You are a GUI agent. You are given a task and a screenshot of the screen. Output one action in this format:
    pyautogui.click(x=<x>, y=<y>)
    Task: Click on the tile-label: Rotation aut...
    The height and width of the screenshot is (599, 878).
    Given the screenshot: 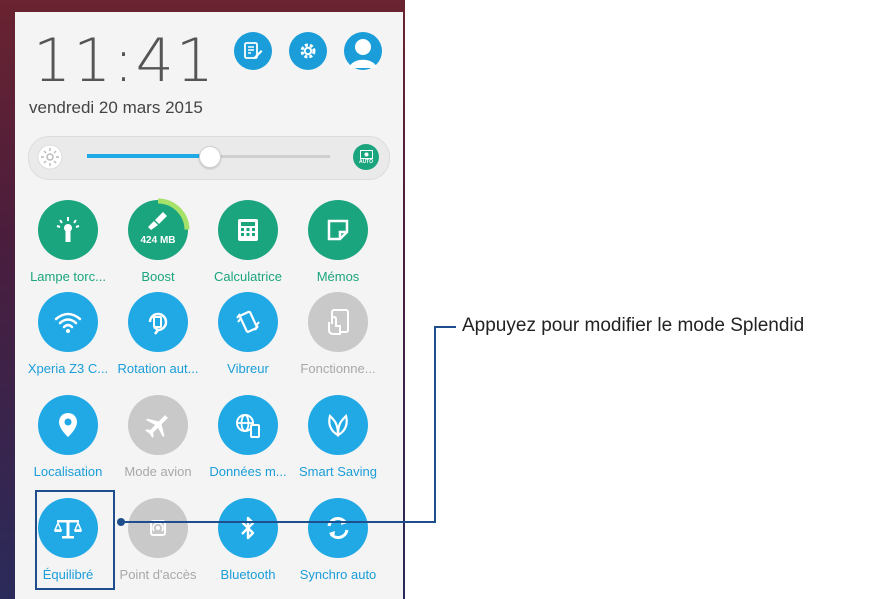 What is the action you would take?
    pyautogui.click(x=158, y=368)
    